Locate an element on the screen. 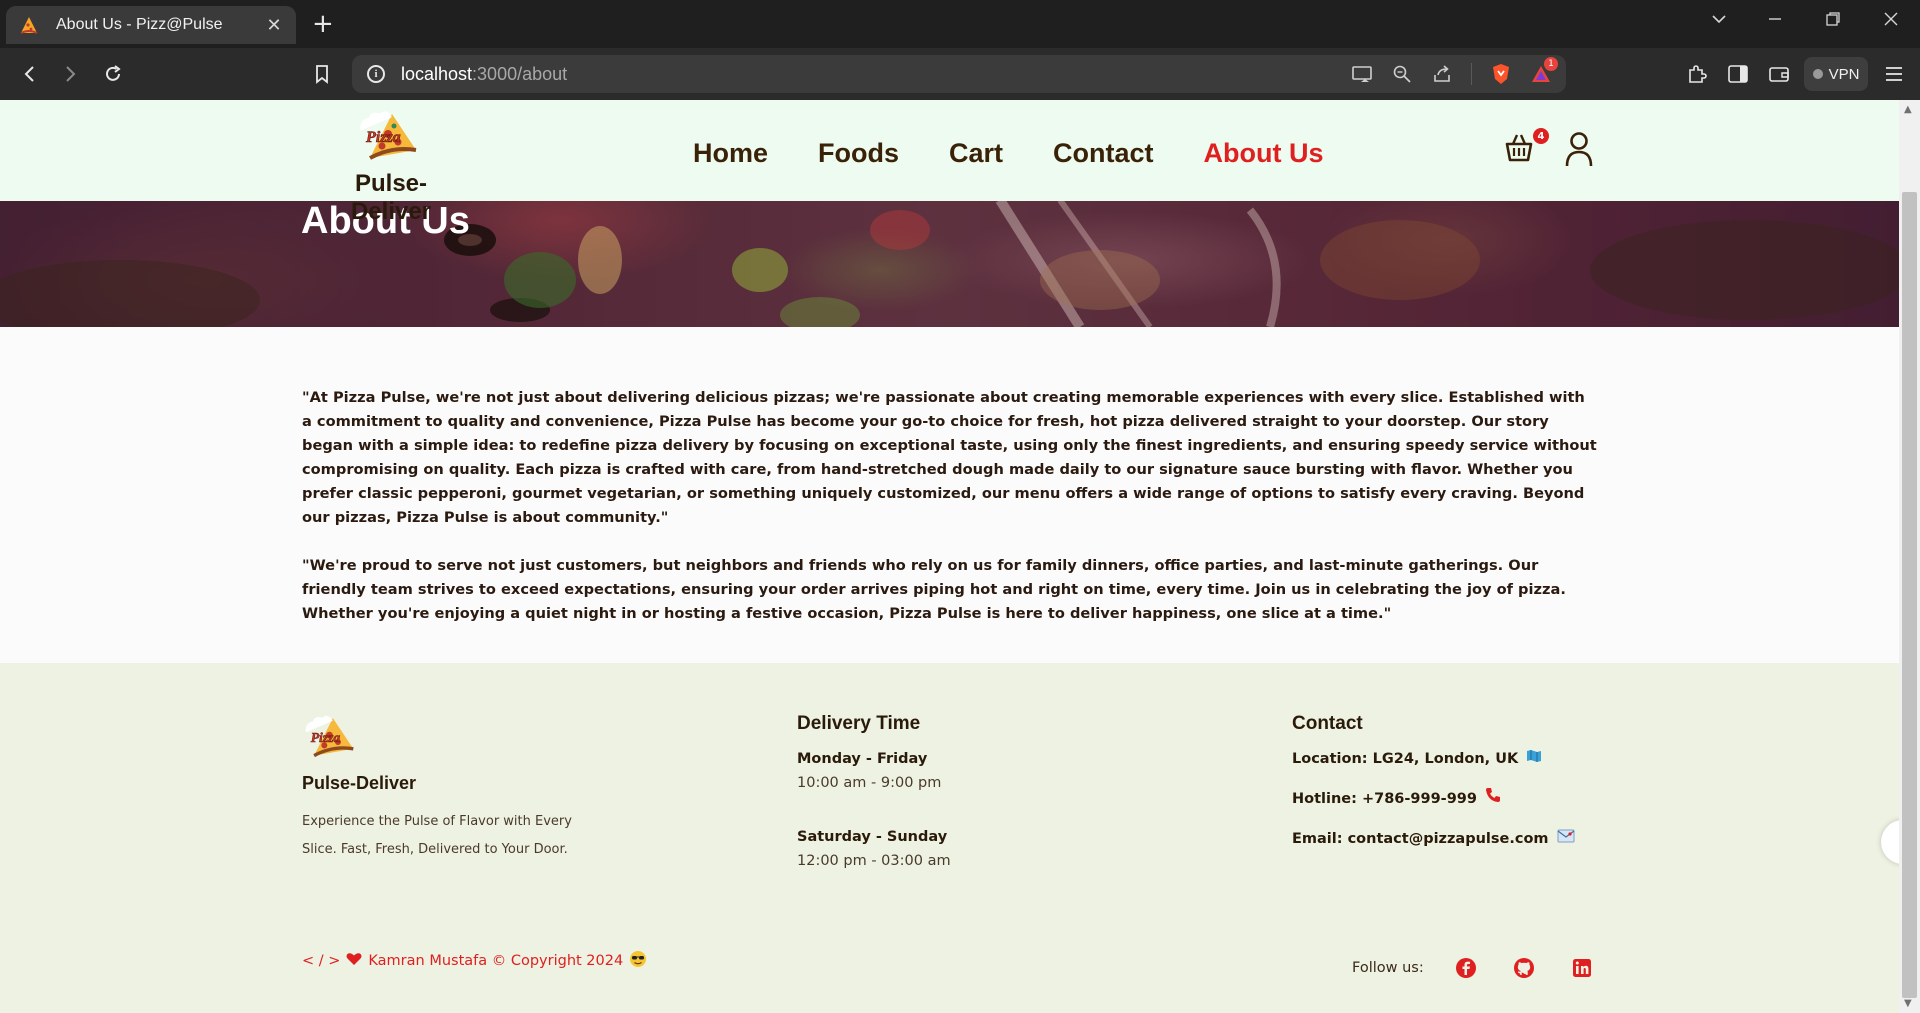 The height and width of the screenshot is (1013, 1920). minimize-icon is located at coordinates (1775, 21).